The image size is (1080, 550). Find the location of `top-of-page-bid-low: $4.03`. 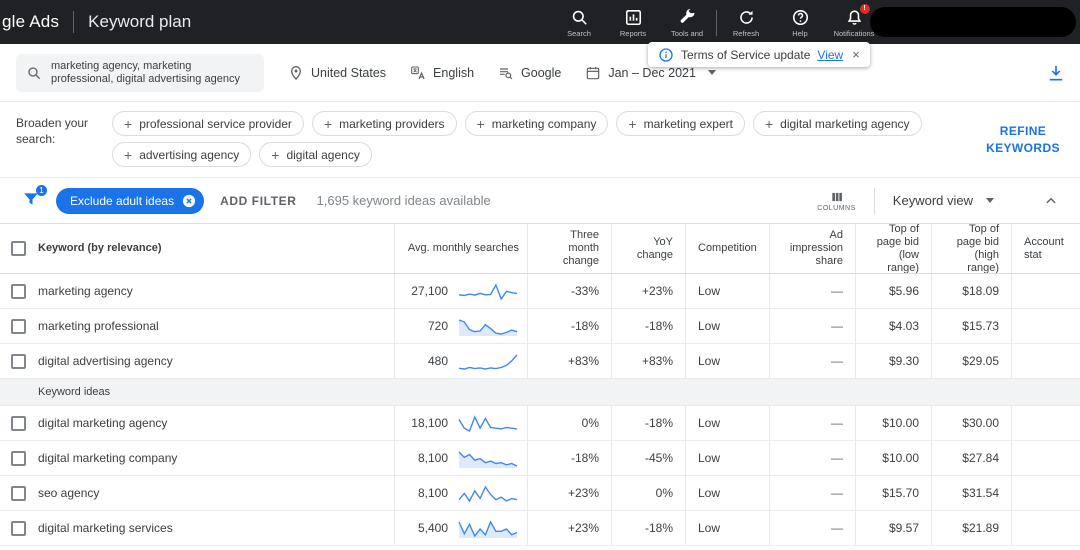

top-of-page-bid-low: $4.03 is located at coordinates (903, 326).